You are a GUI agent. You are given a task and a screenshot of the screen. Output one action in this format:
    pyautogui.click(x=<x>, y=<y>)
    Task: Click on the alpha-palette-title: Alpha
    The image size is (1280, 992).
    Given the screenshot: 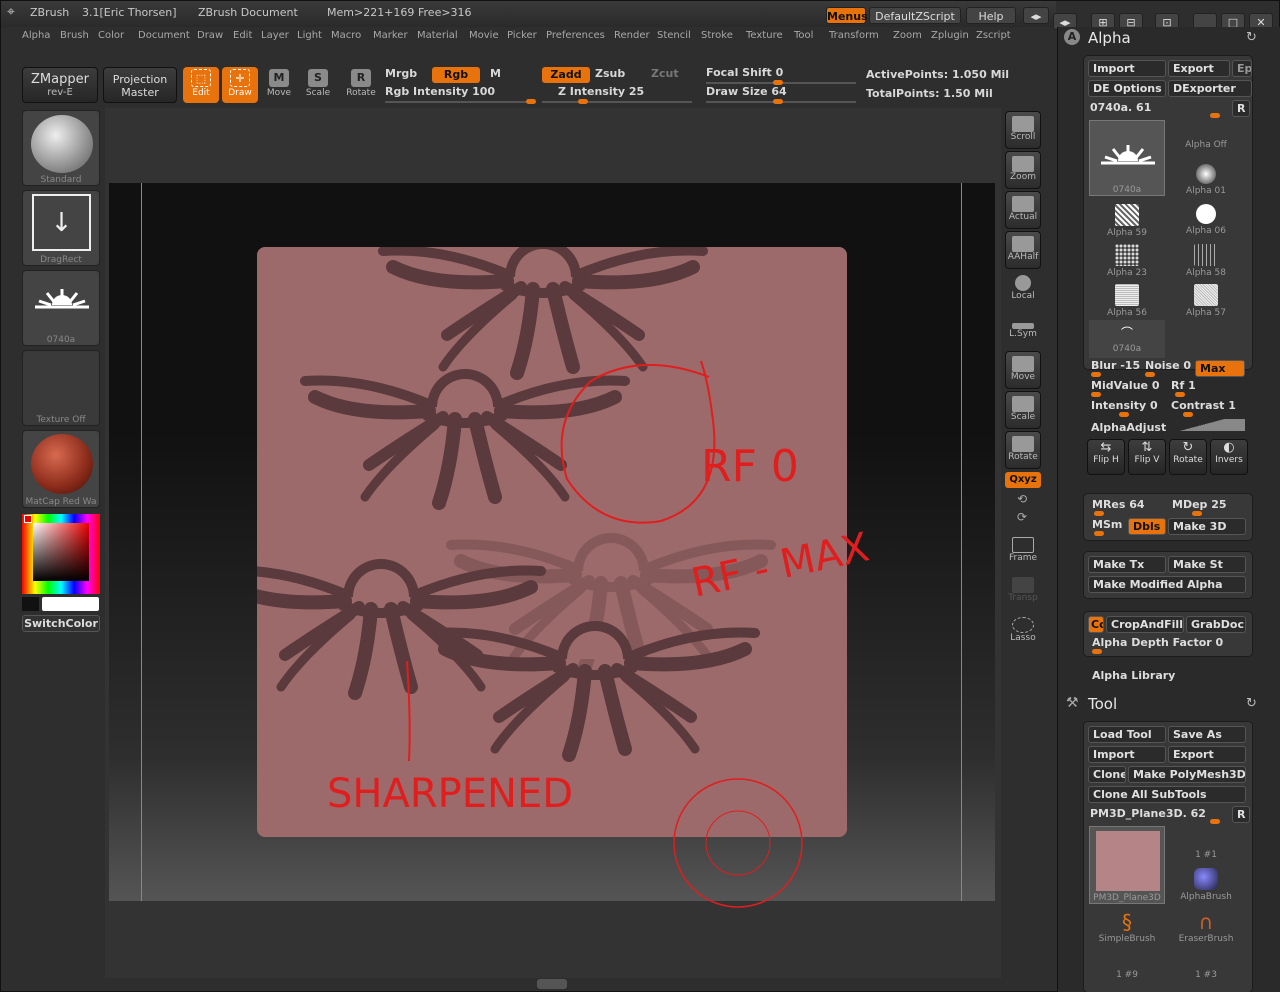 What is the action you would take?
    pyautogui.click(x=1109, y=38)
    